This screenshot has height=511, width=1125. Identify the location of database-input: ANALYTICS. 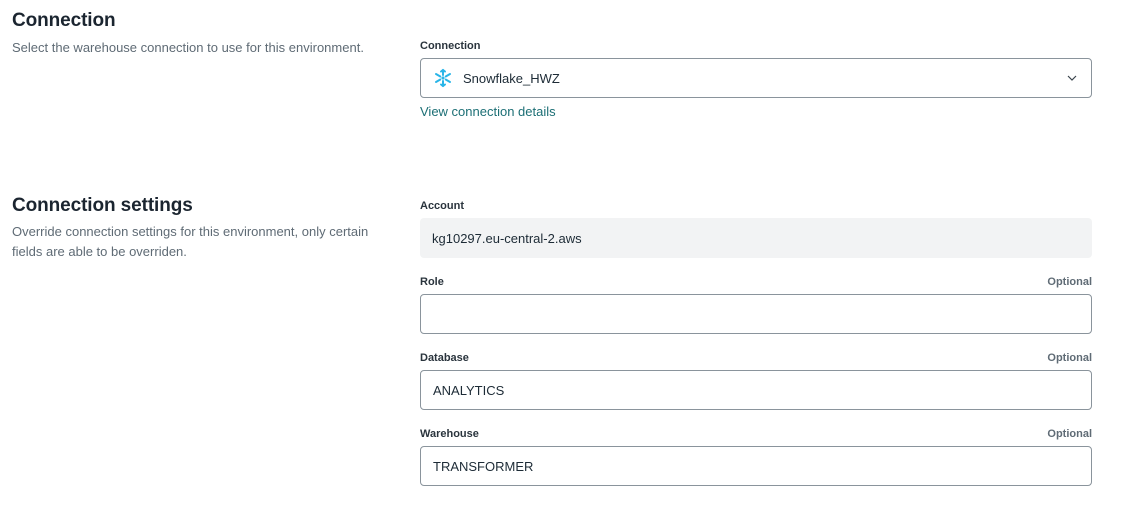
(756, 390).